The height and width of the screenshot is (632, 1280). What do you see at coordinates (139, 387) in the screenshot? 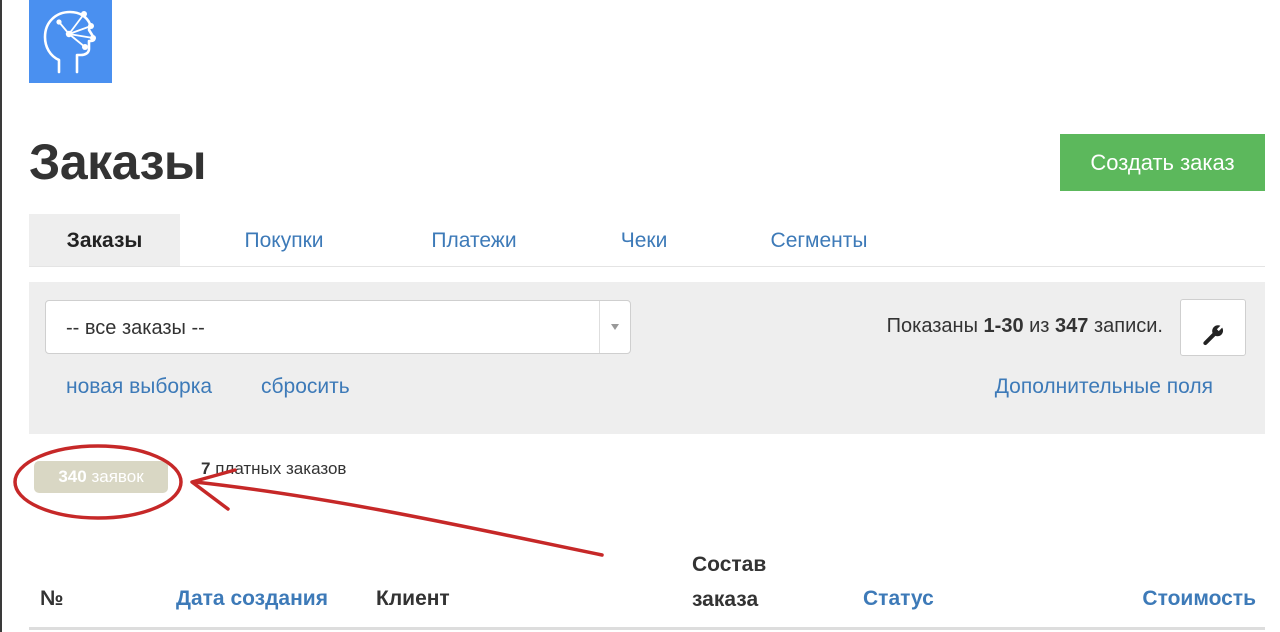
I see `new-selection-link: новая выборка` at bounding box center [139, 387].